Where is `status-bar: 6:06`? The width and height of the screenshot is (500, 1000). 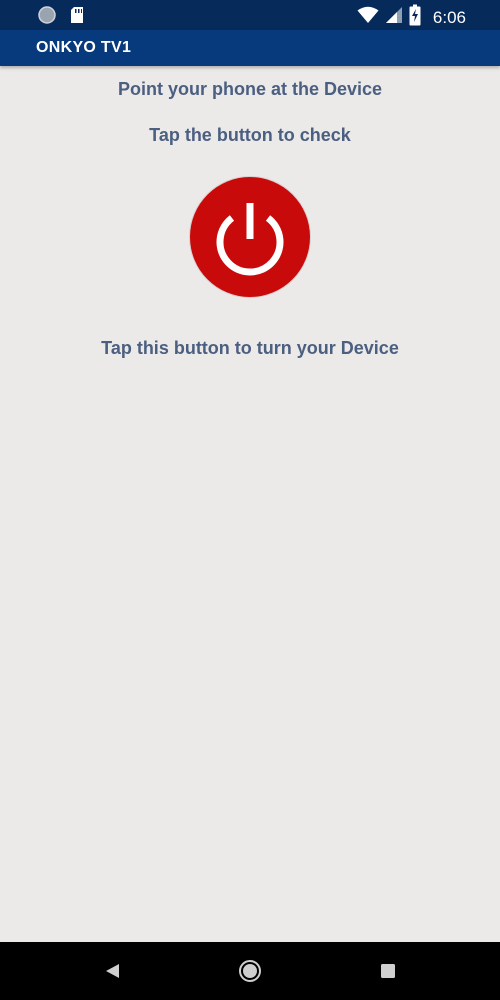 status-bar: 6:06 is located at coordinates (250, 15).